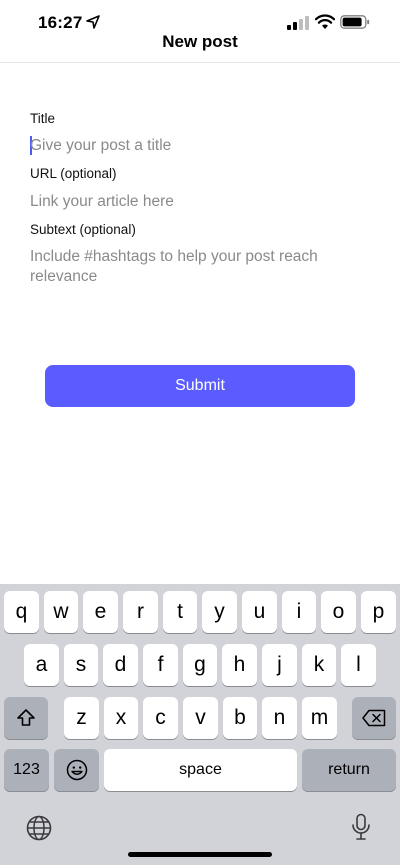 The height and width of the screenshot is (865, 400). What do you see at coordinates (200, 41) in the screenshot?
I see `page-title: New post` at bounding box center [200, 41].